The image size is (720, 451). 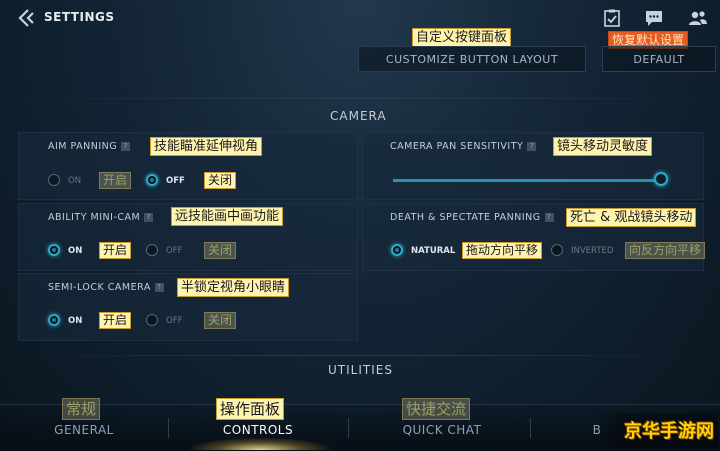 I want to click on natural-annotation: 拖动方向平移, so click(x=502, y=250).